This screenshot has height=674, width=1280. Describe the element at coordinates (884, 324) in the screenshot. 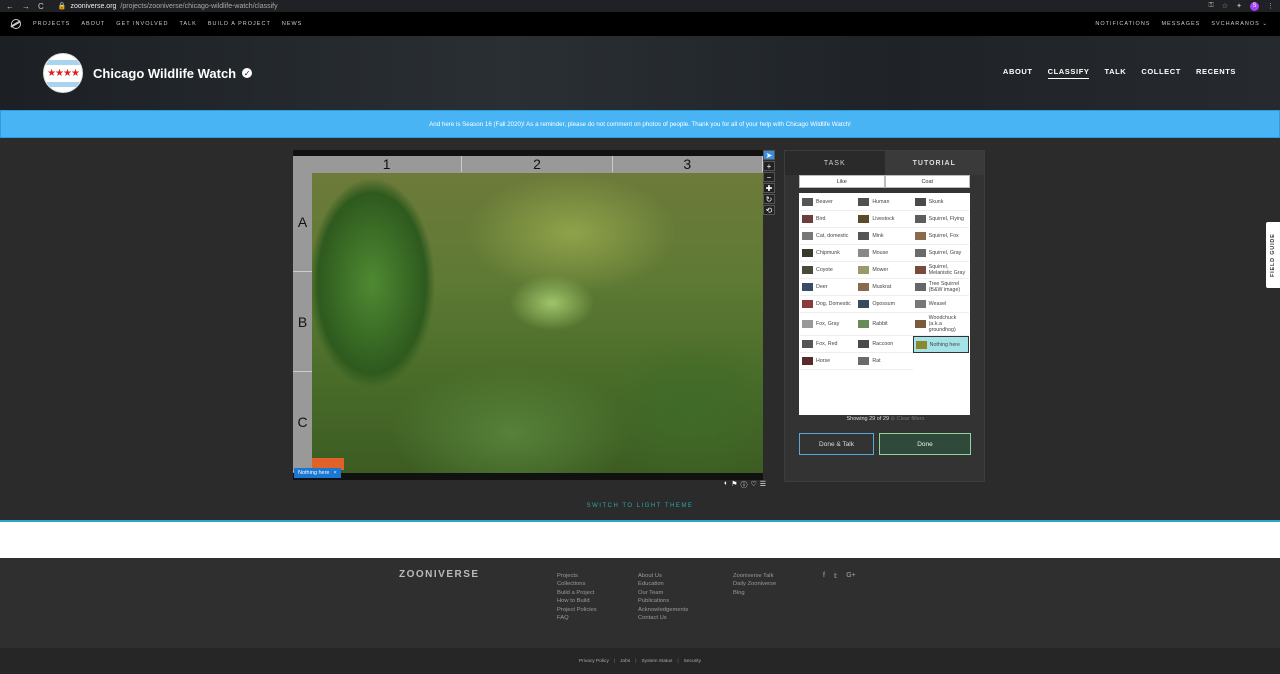

I see `choice-rabbit: Rabbit` at that location.